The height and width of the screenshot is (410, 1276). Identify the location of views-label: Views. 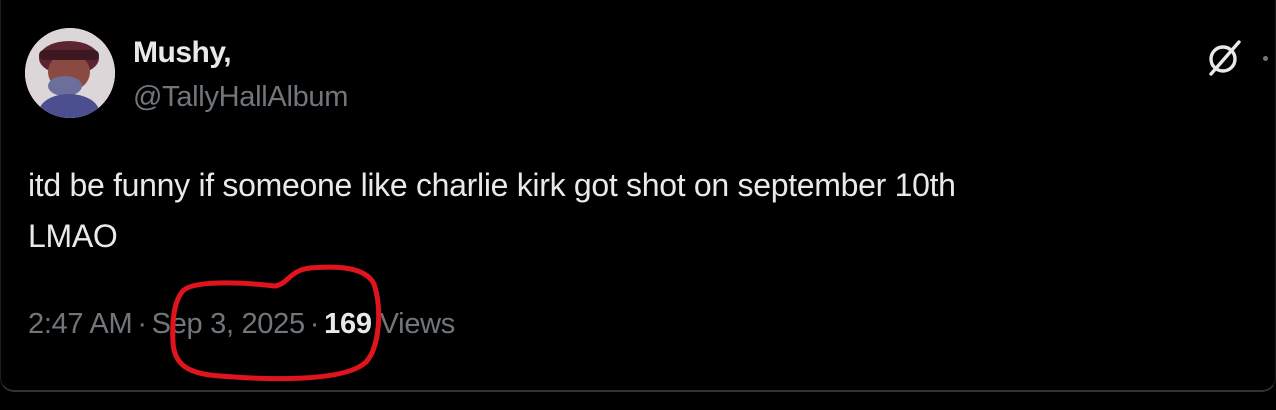
(418, 324).